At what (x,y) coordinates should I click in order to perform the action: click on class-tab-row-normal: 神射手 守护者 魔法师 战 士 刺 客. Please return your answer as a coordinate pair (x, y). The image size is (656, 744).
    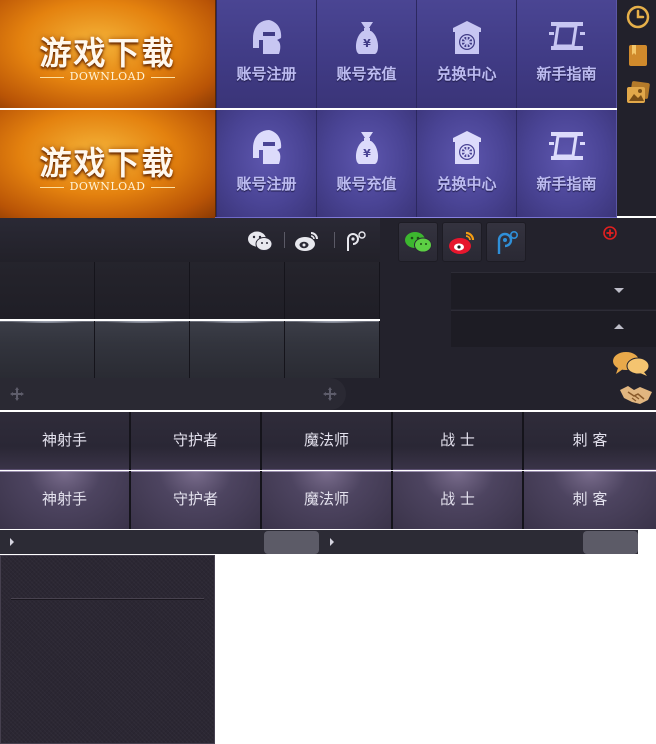
    Looking at the image, I should click on (328, 441).